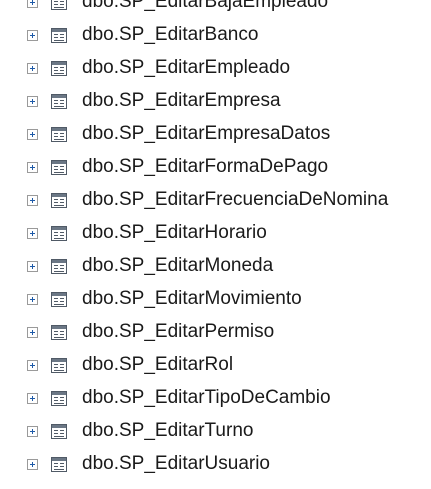 The width and height of the screenshot is (431, 489). What do you see at coordinates (206, 134) in the screenshot?
I see `tree-node-label: dbo.SP_EditarEmpresaDatos` at bounding box center [206, 134].